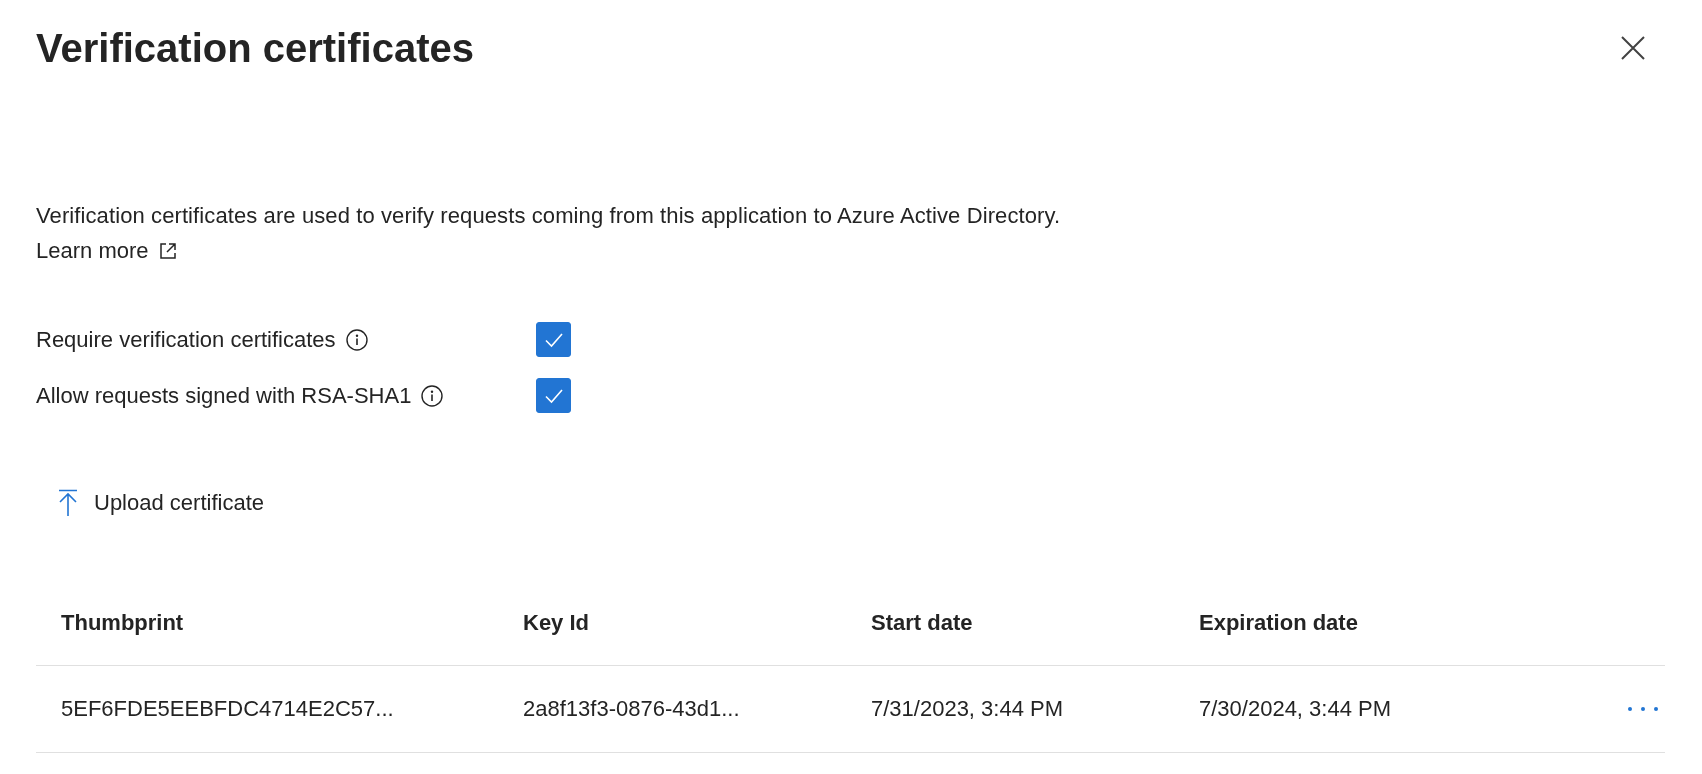  I want to click on description-text: Verification certificates are used to verify requests coming from this application to Azure Active Directory., so click(549, 216).